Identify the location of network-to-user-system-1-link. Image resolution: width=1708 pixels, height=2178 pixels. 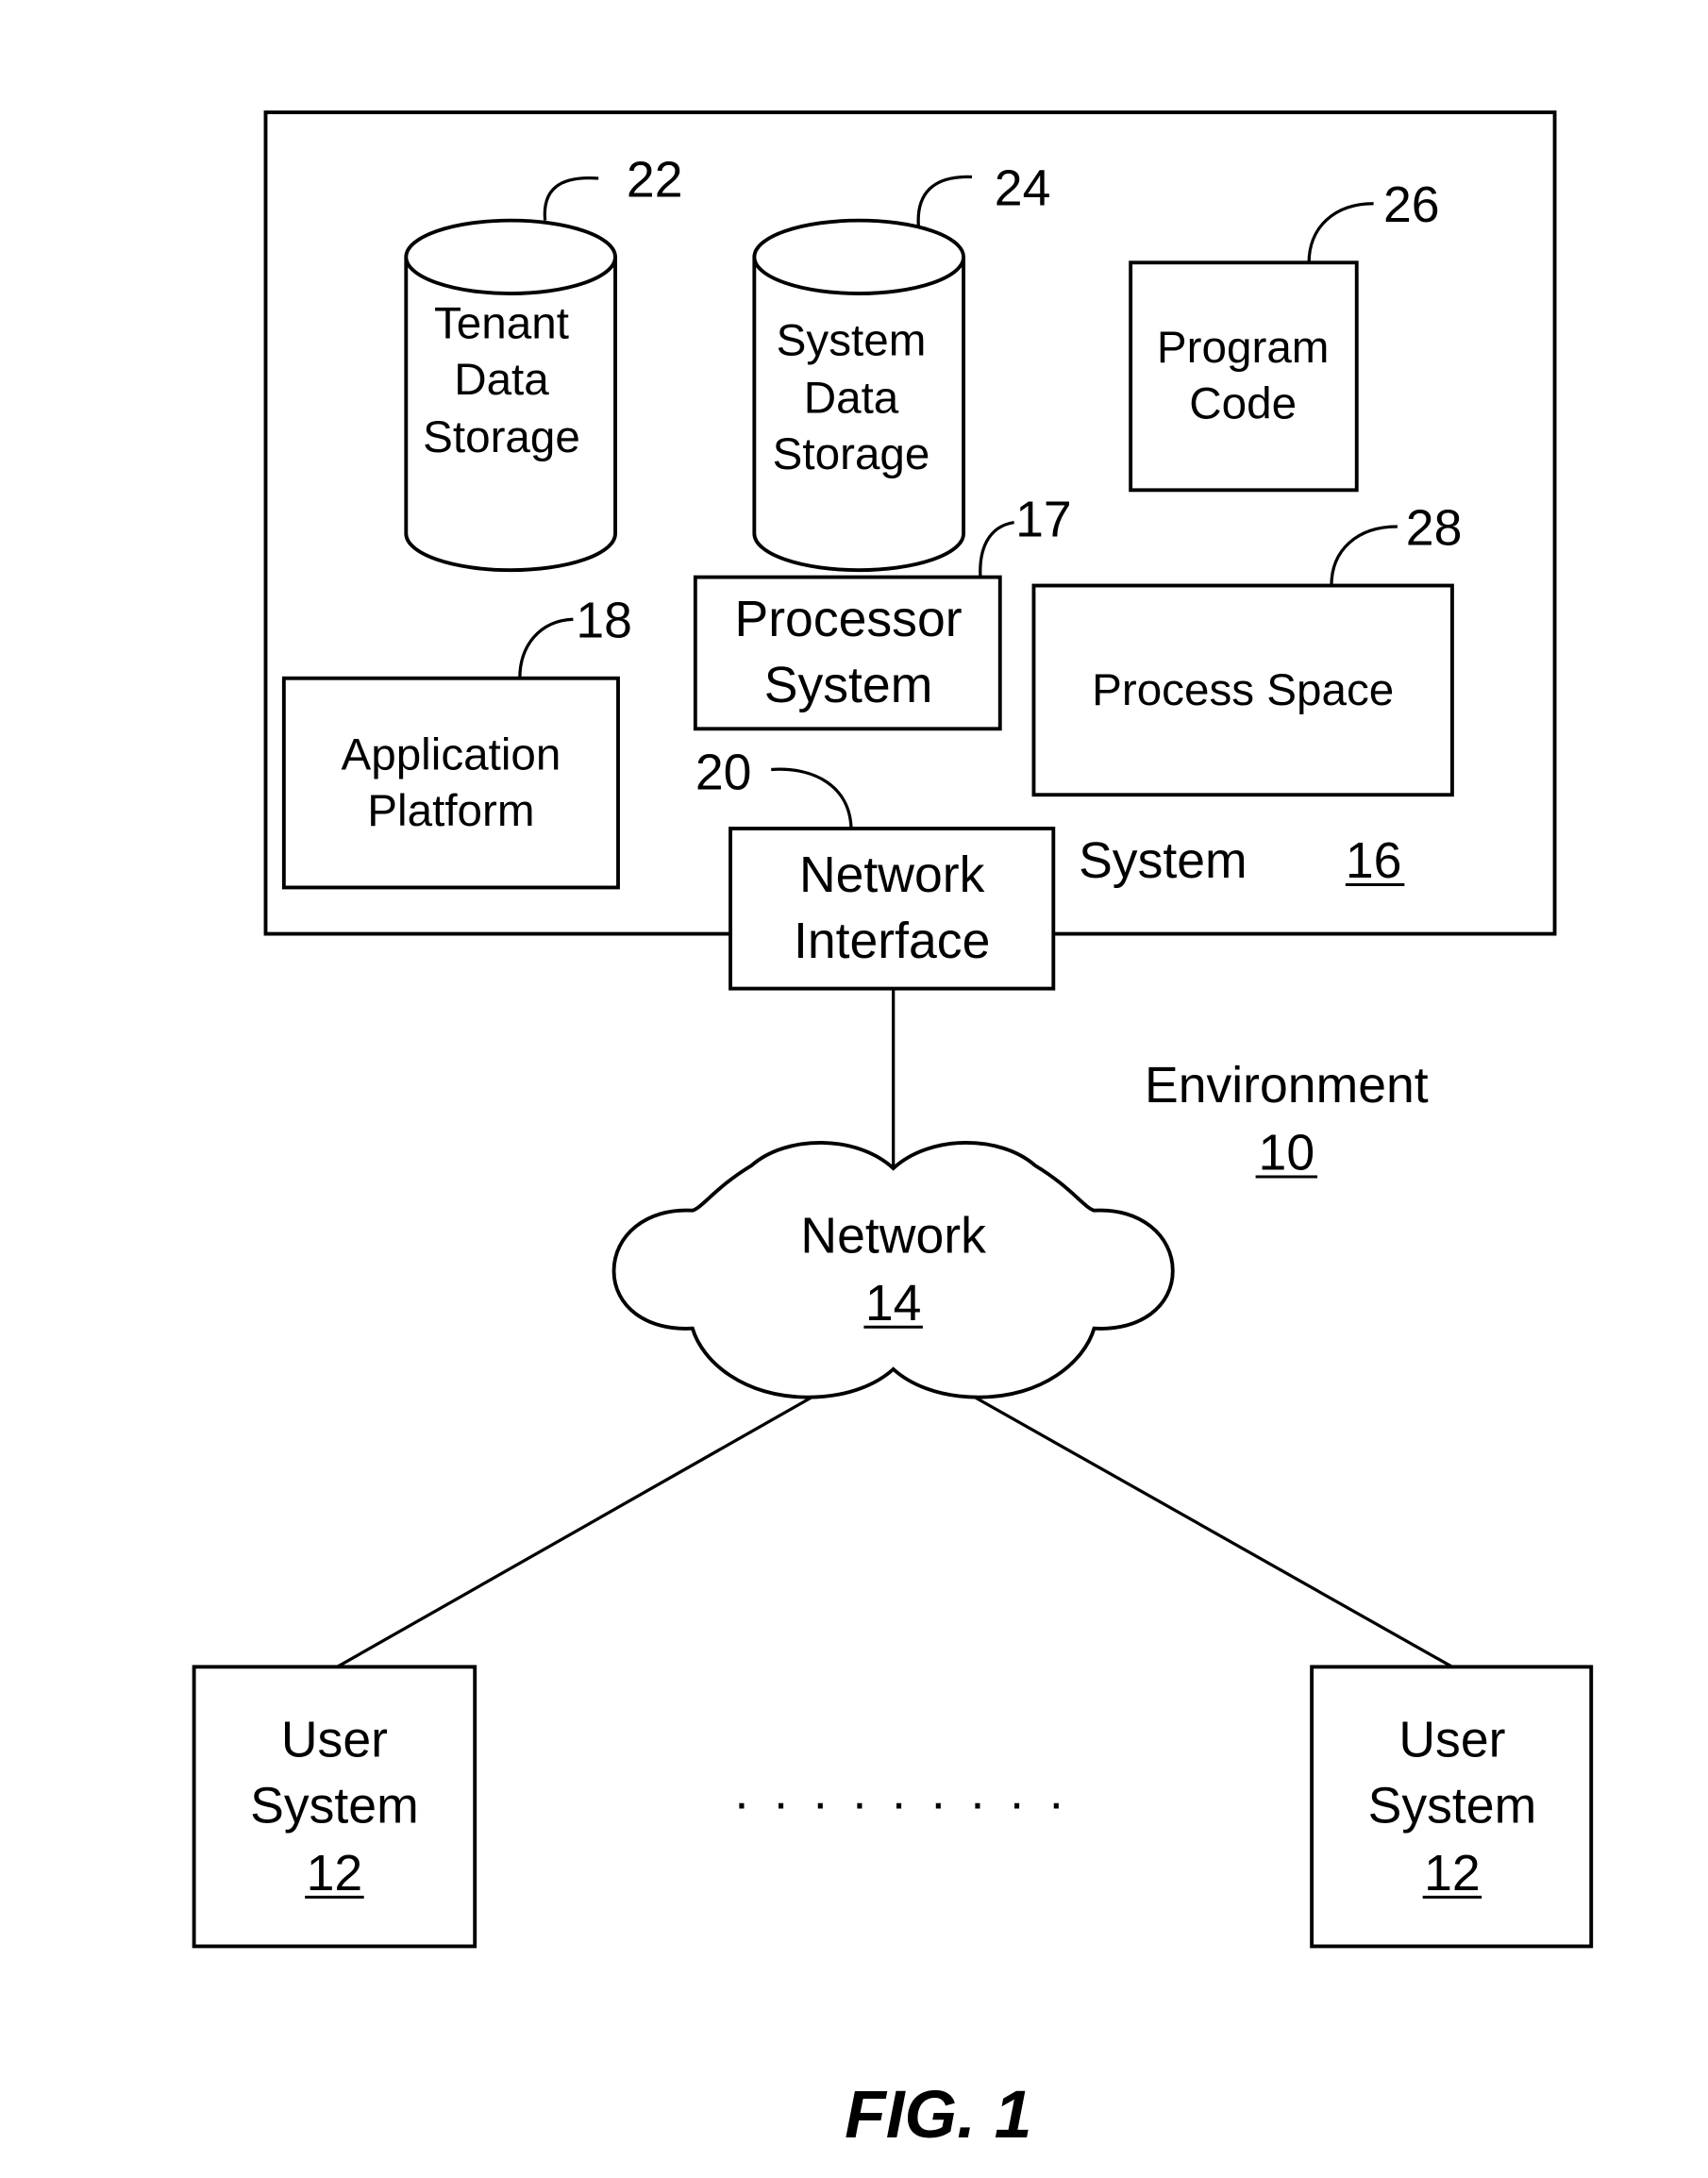
(574, 1532).